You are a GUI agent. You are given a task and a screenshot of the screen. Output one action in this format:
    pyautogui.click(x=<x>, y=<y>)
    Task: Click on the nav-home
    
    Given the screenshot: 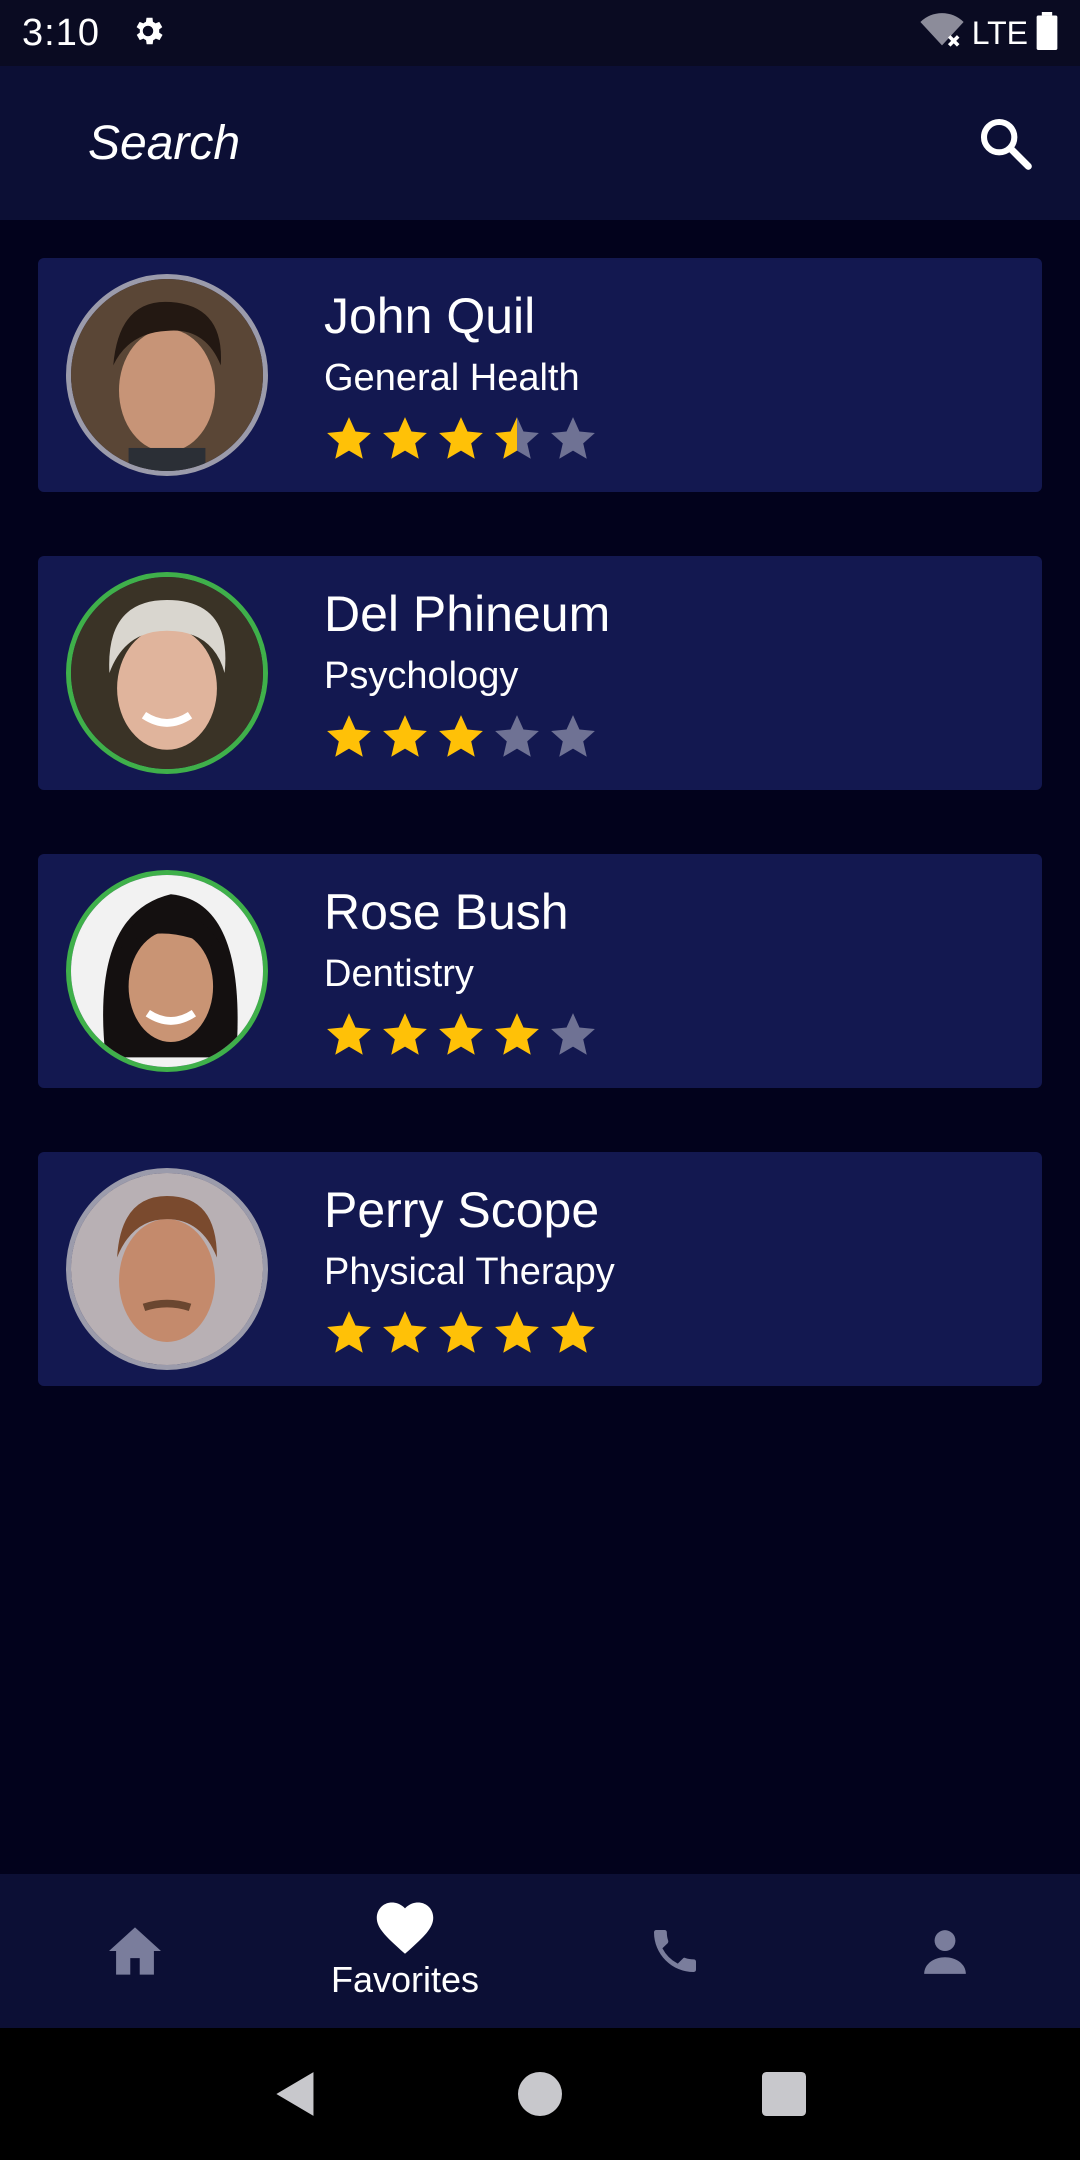 What is the action you would take?
    pyautogui.click(x=135, y=1951)
    